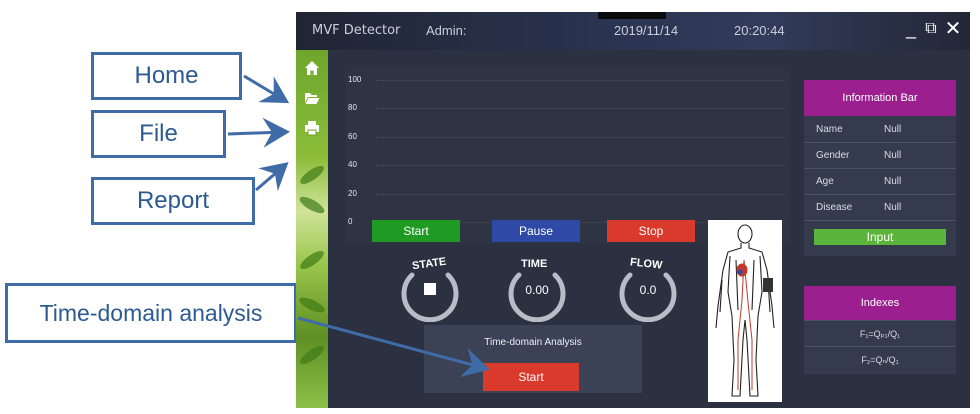 This screenshot has height=414, width=980. Describe the element at coordinates (880, 359) in the screenshot. I see `index-f2: F₂=Qₙ/Q₁` at that location.